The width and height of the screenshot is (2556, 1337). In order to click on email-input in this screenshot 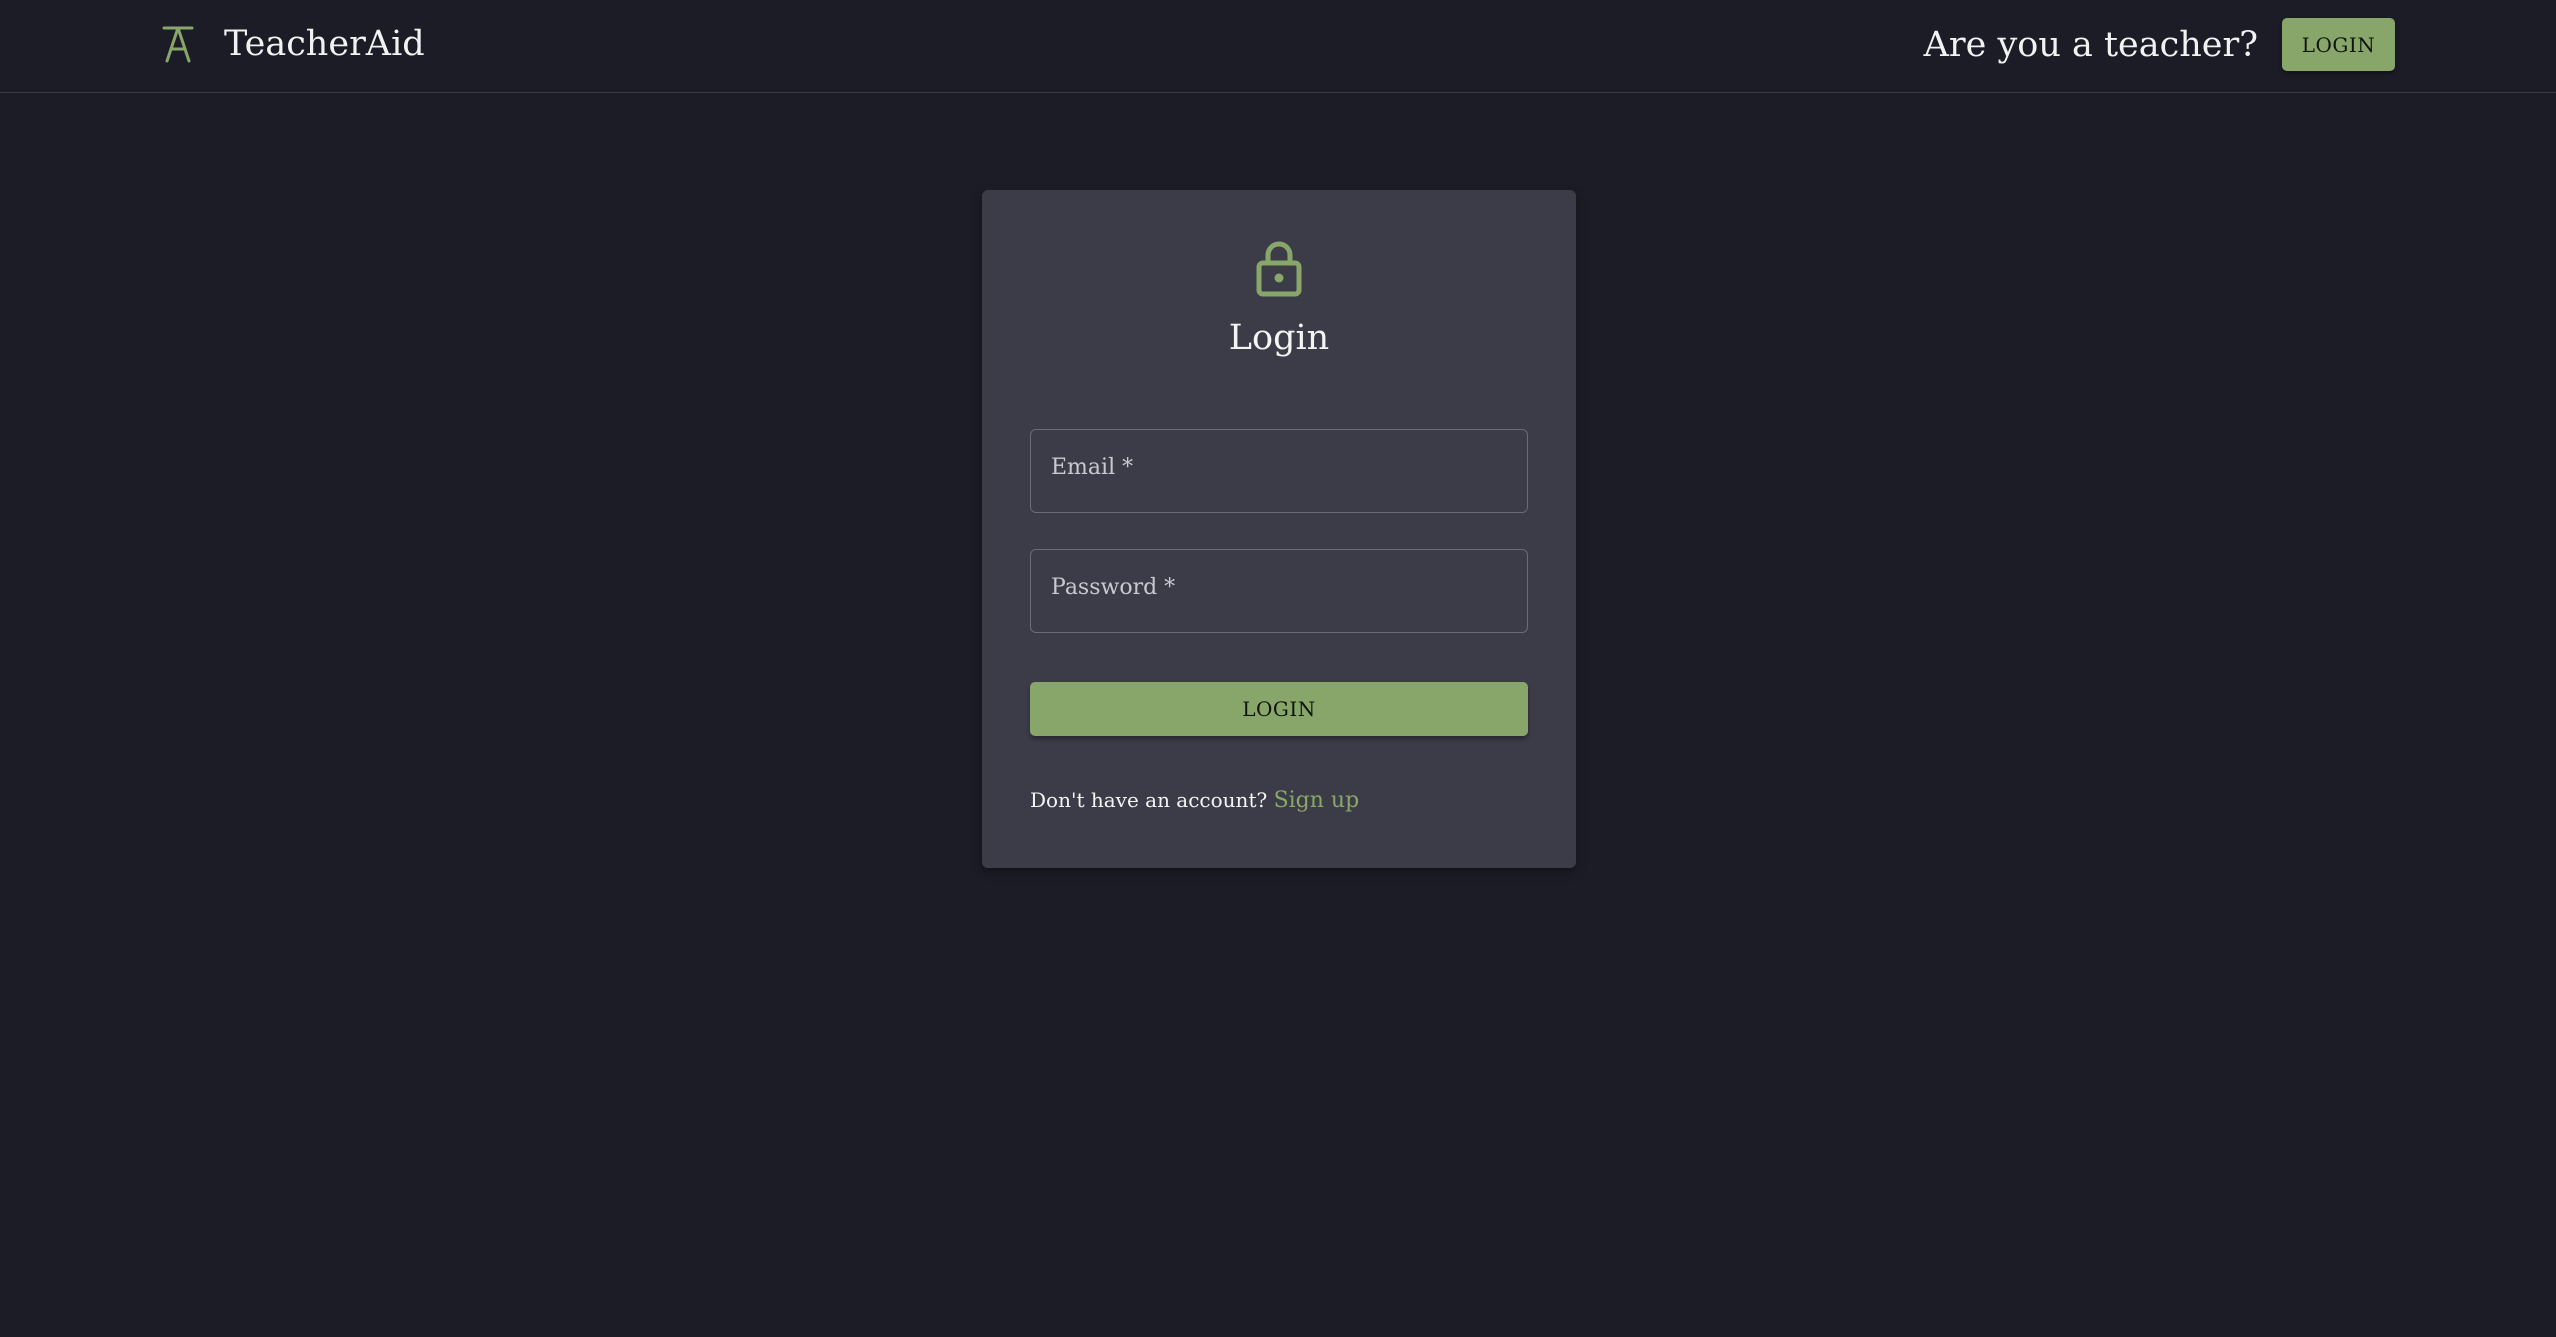, I will do `click(1279, 471)`.